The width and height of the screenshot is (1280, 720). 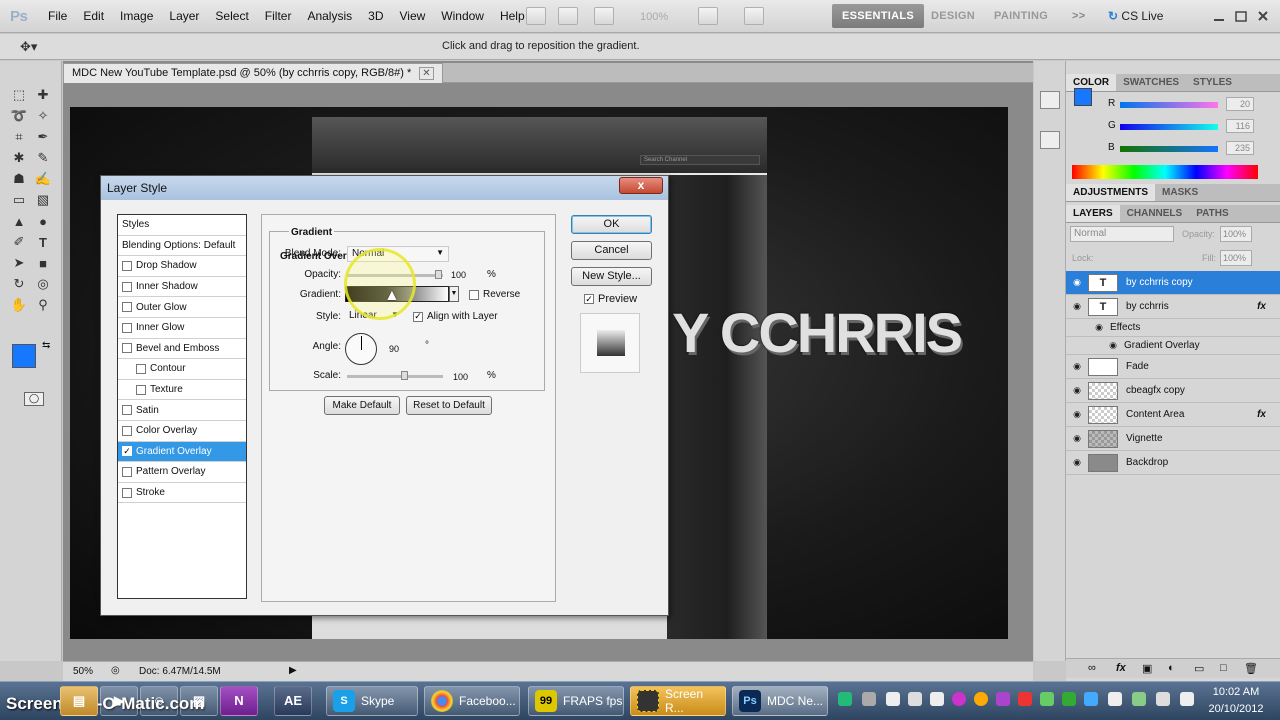 I want to click on gradient-dropdown-icon: ▼, so click(x=454, y=294).